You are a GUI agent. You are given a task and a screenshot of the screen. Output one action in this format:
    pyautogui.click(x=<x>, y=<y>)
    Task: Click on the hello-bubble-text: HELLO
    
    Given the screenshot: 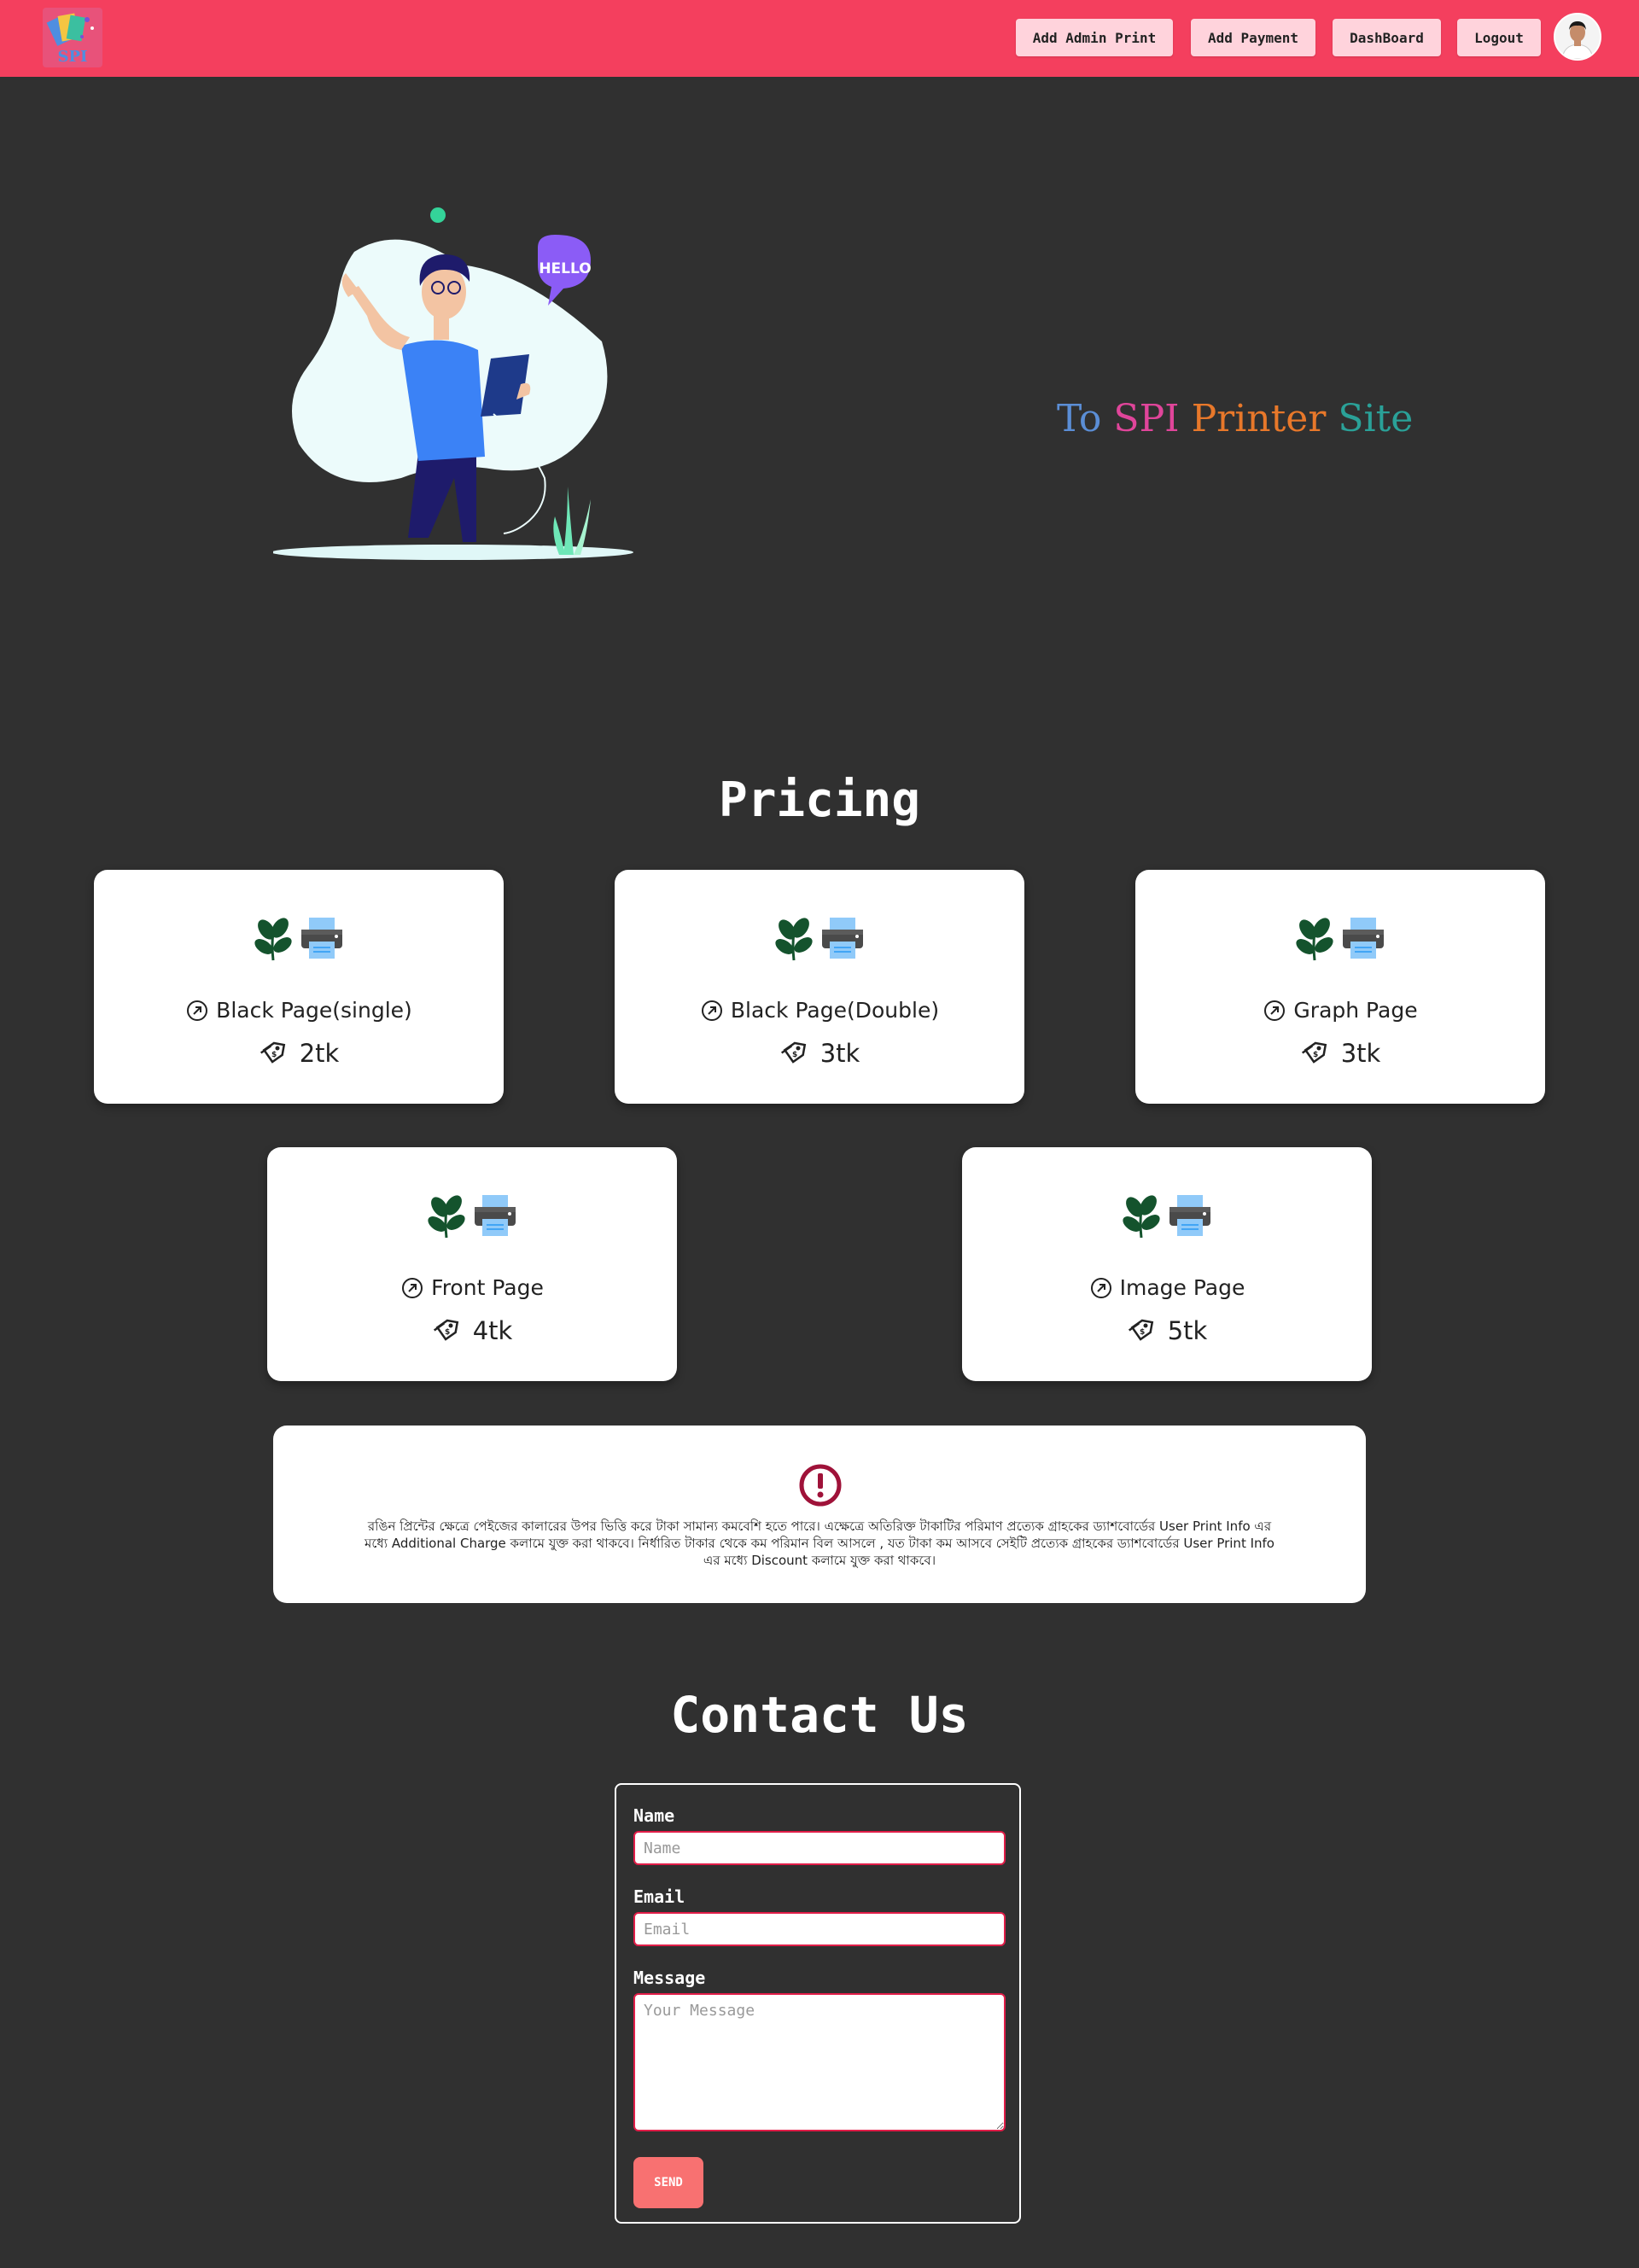 What is the action you would take?
    pyautogui.click(x=565, y=268)
    